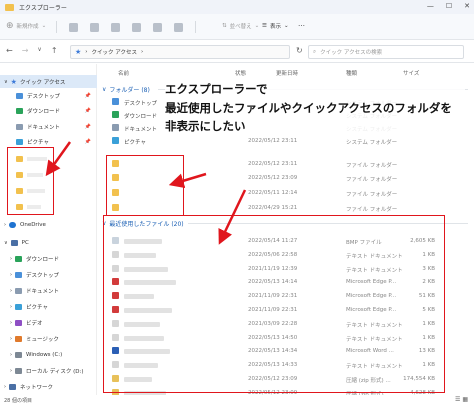 This screenshot has width=474, height=405. Describe the element at coordinates (146, 193) in the screenshot. I see `red-arrows` at that location.